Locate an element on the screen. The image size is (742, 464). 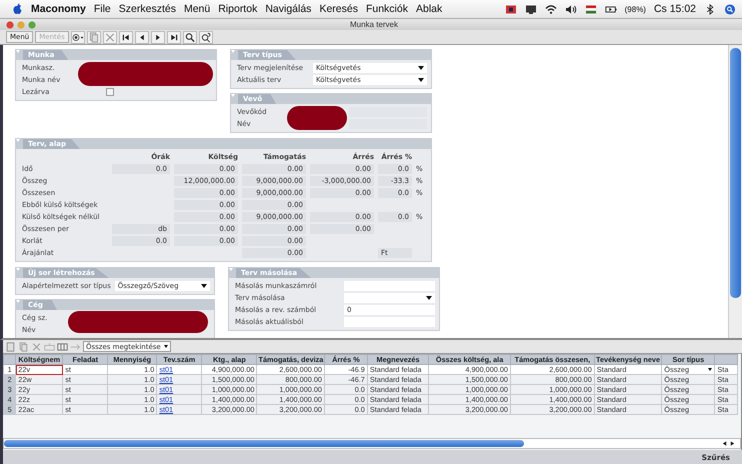
close-icon is located at coordinates (10, 24).